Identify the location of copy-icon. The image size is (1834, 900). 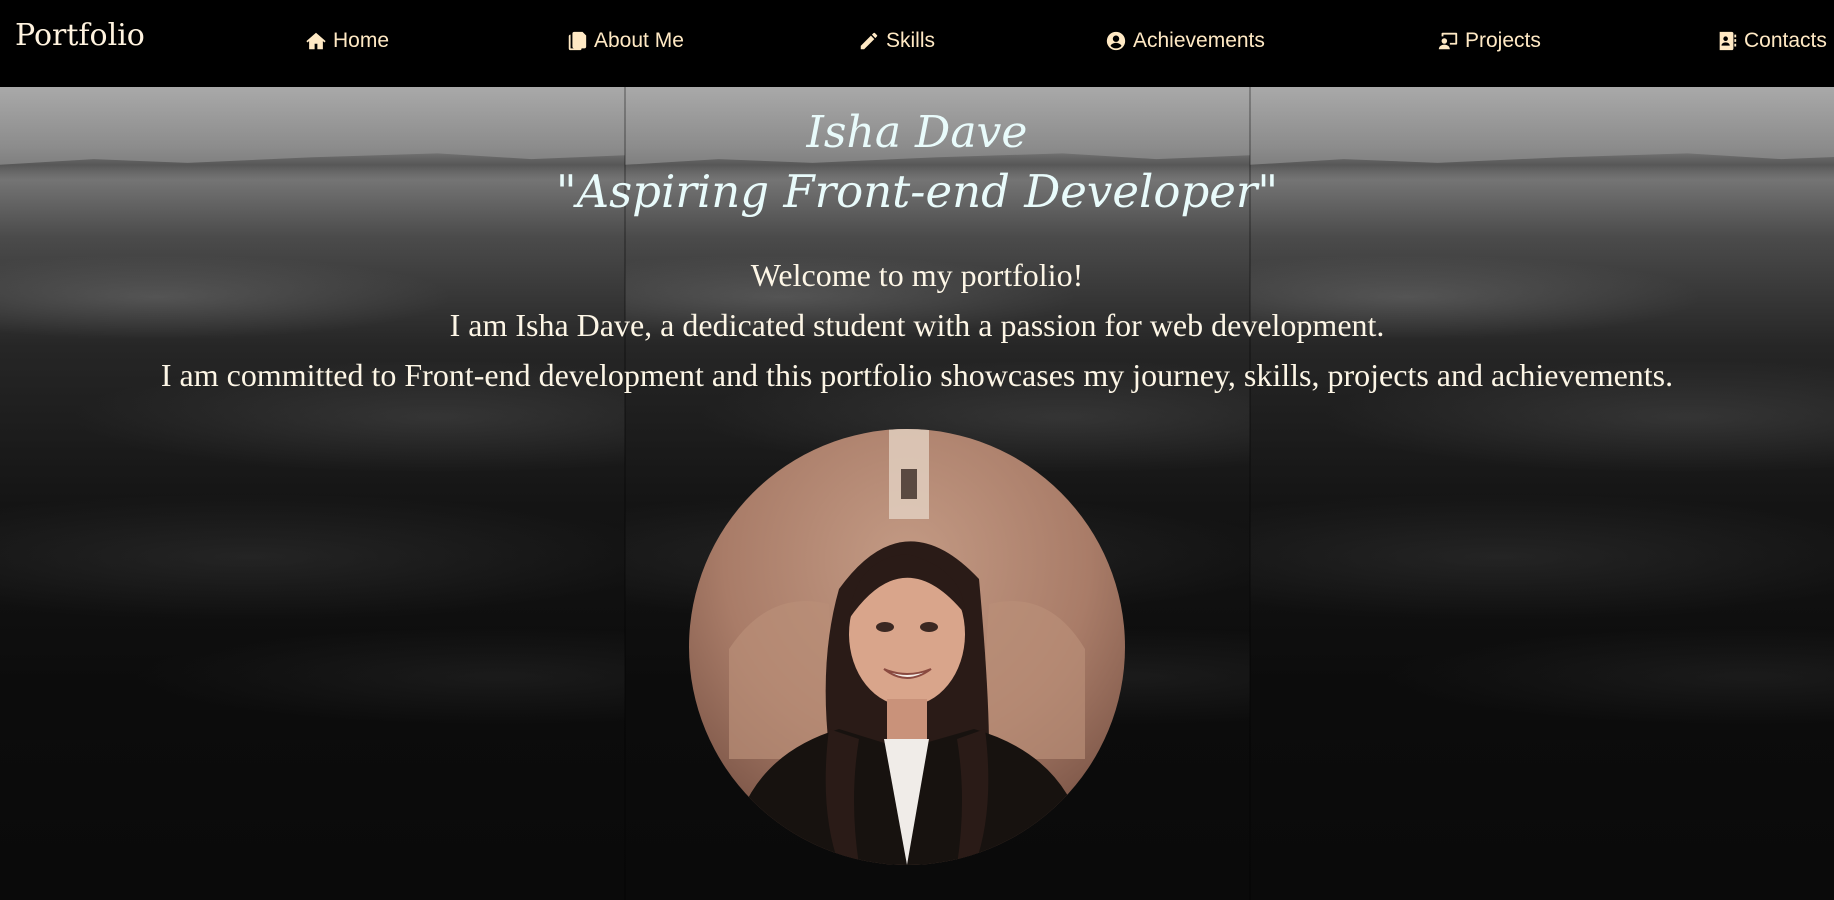
(577, 41).